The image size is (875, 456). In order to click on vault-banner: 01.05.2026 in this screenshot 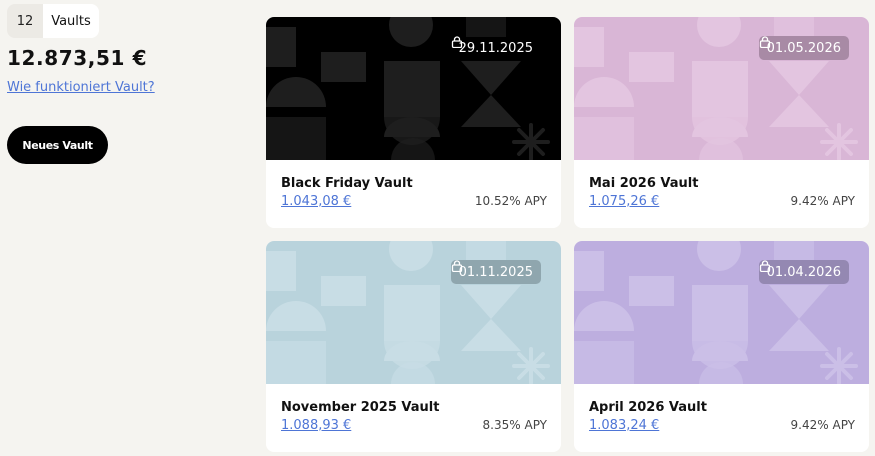, I will do `click(721, 88)`.